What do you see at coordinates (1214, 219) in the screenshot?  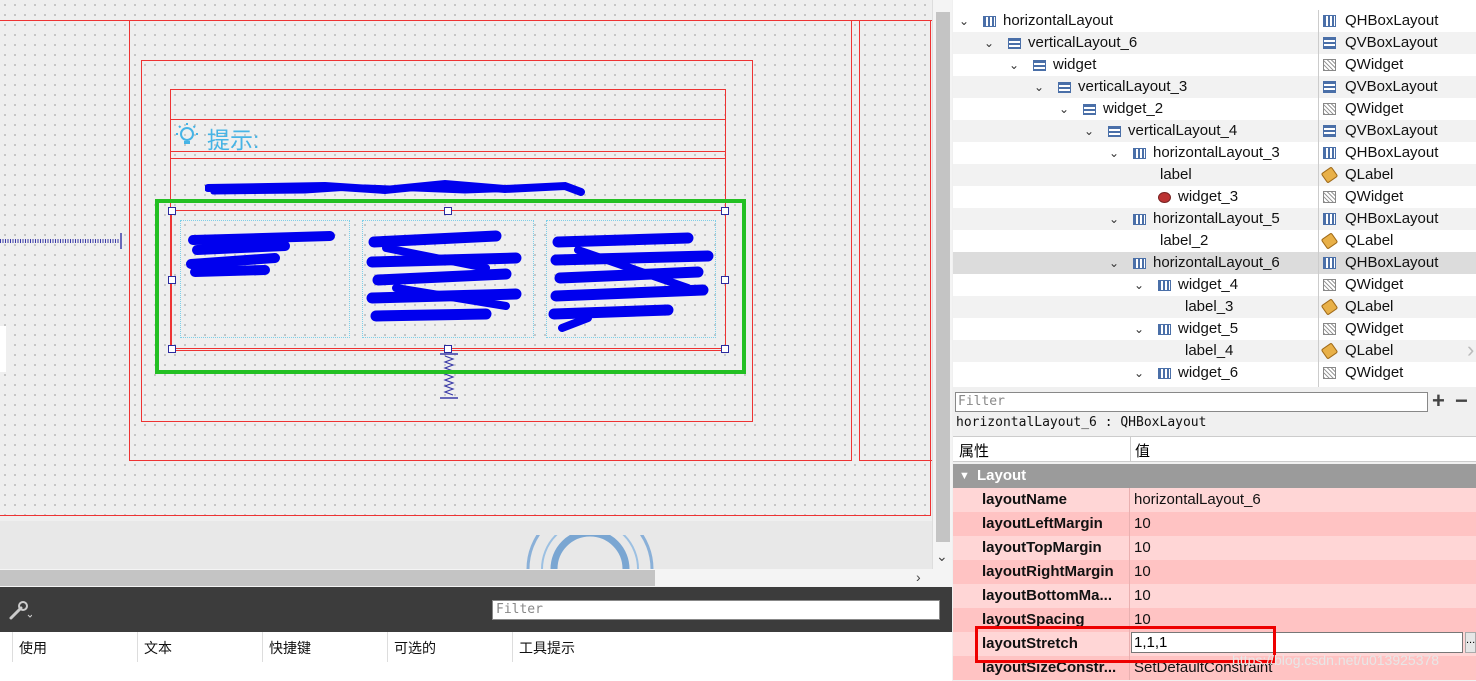 I see `tree-row: ⌄ horizontalLayout_5 QHBoxLayout` at bounding box center [1214, 219].